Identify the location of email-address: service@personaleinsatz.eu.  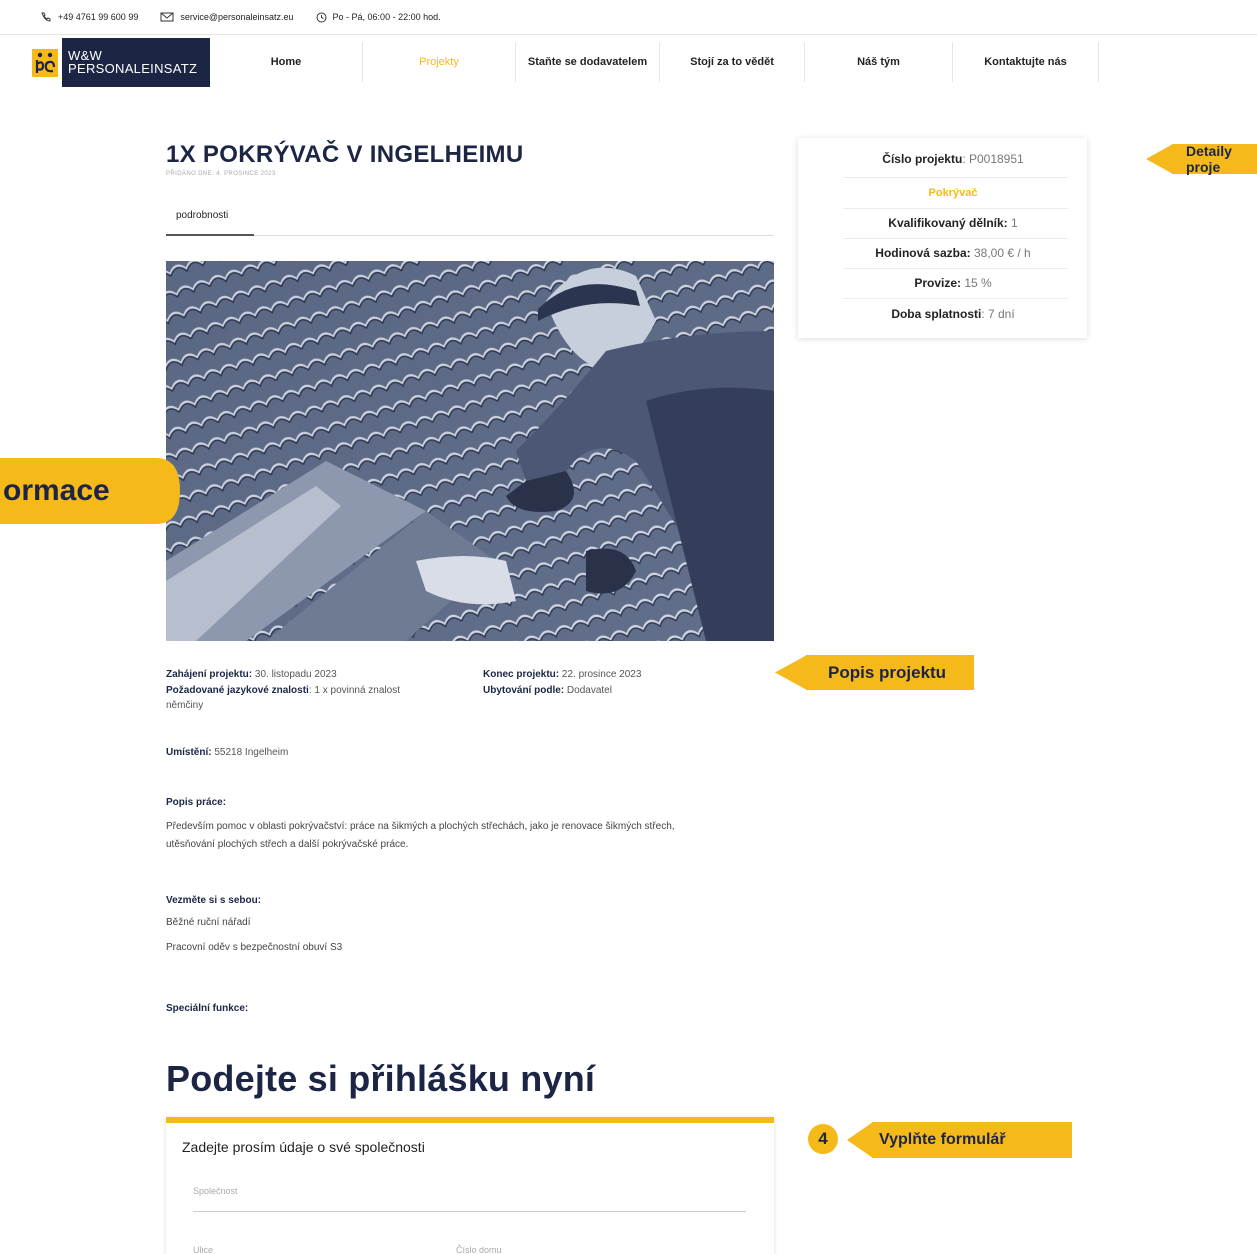
(237, 17).